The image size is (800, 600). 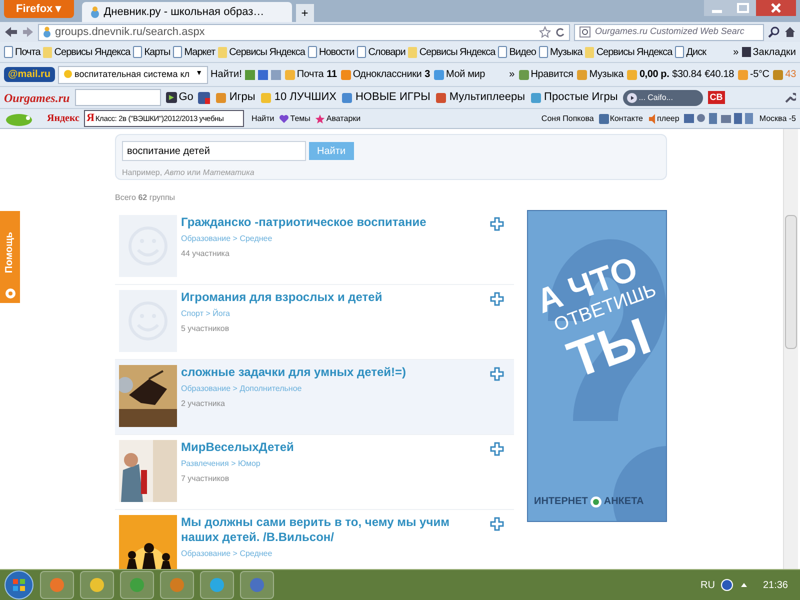 I want to click on group-title-link: Гражданско -патриотическое воспитание, so click(x=333, y=222).